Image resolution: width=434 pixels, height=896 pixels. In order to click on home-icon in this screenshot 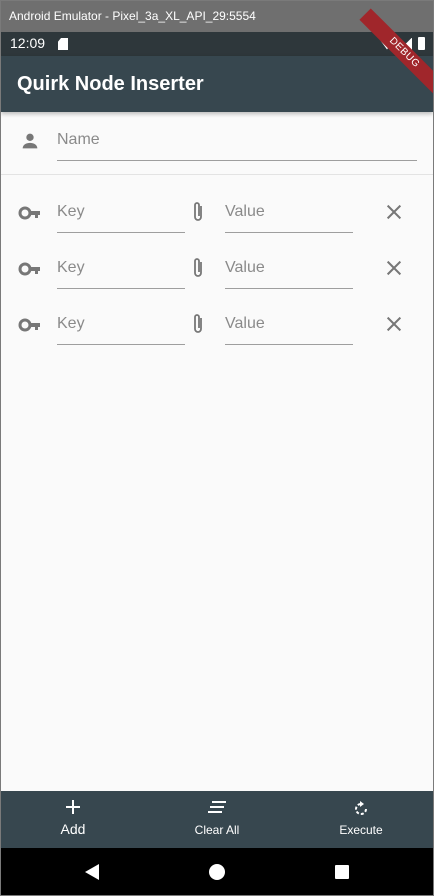, I will do `click(217, 872)`.